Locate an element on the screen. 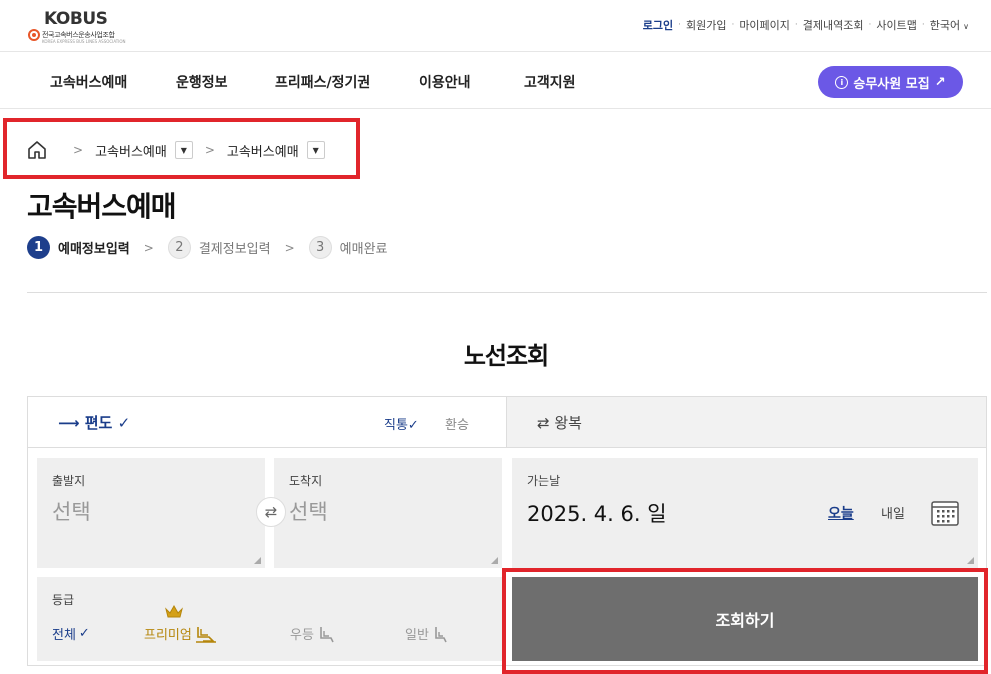  calendar-icon is located at coordinates (945, 513).